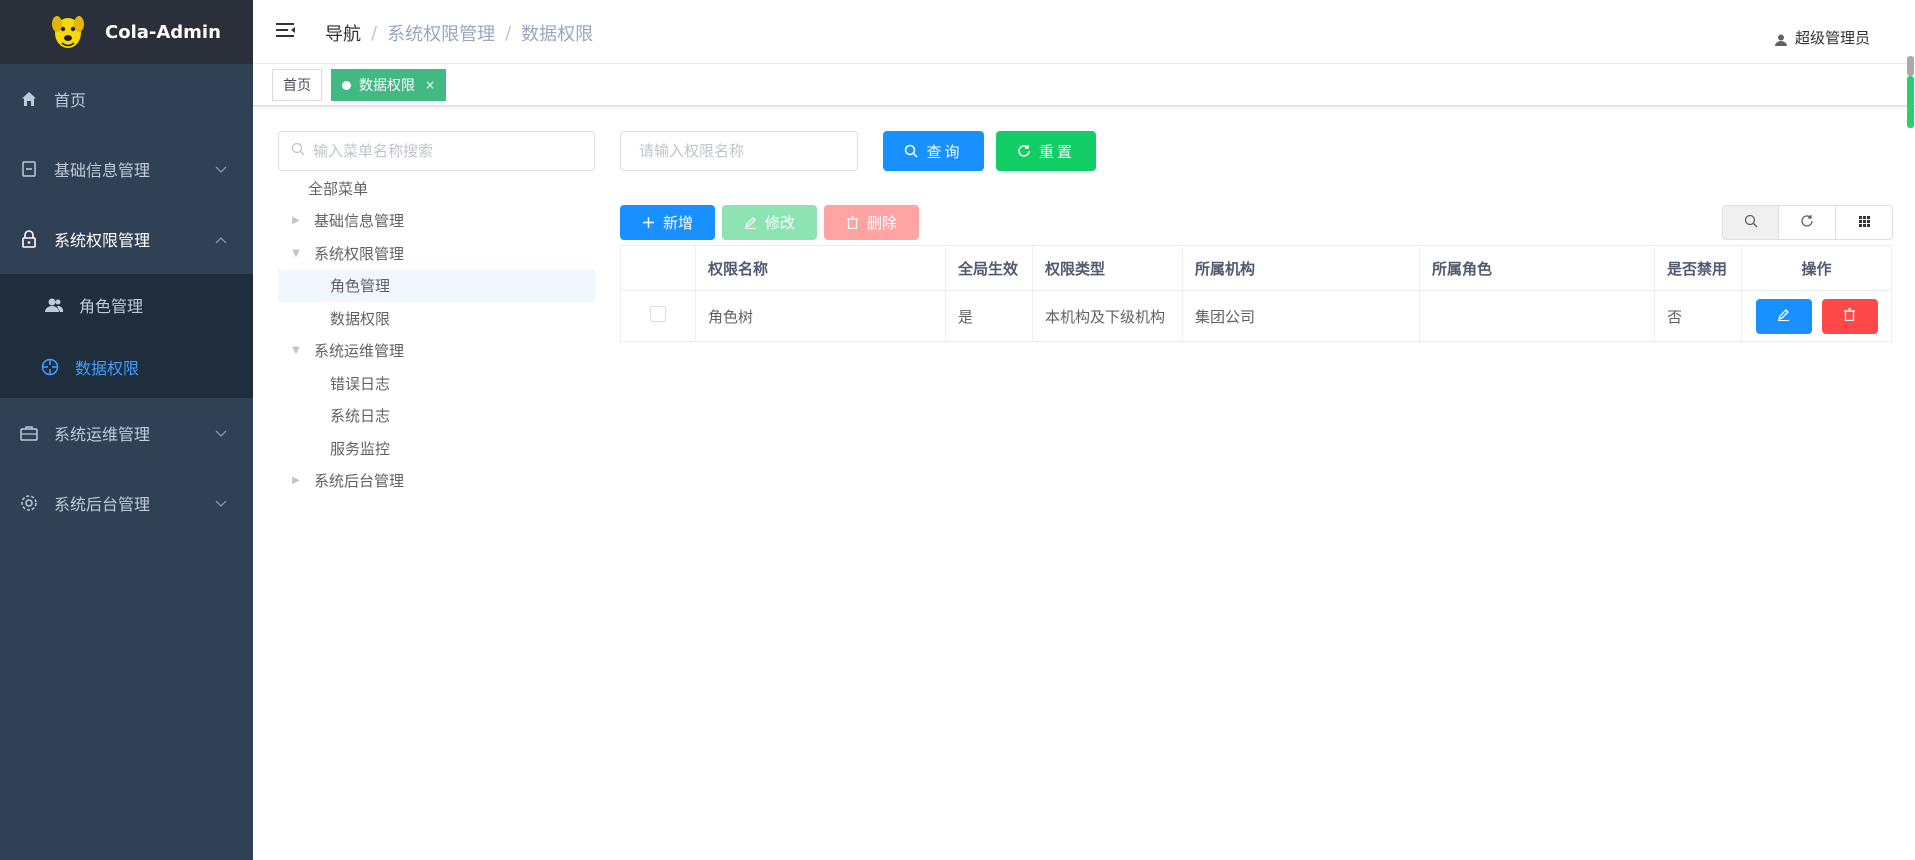 The width and height of the screenshot is (1915, 860). I want to click on sidebar-item-data-permissions: 数据权限, so click(126, 367).